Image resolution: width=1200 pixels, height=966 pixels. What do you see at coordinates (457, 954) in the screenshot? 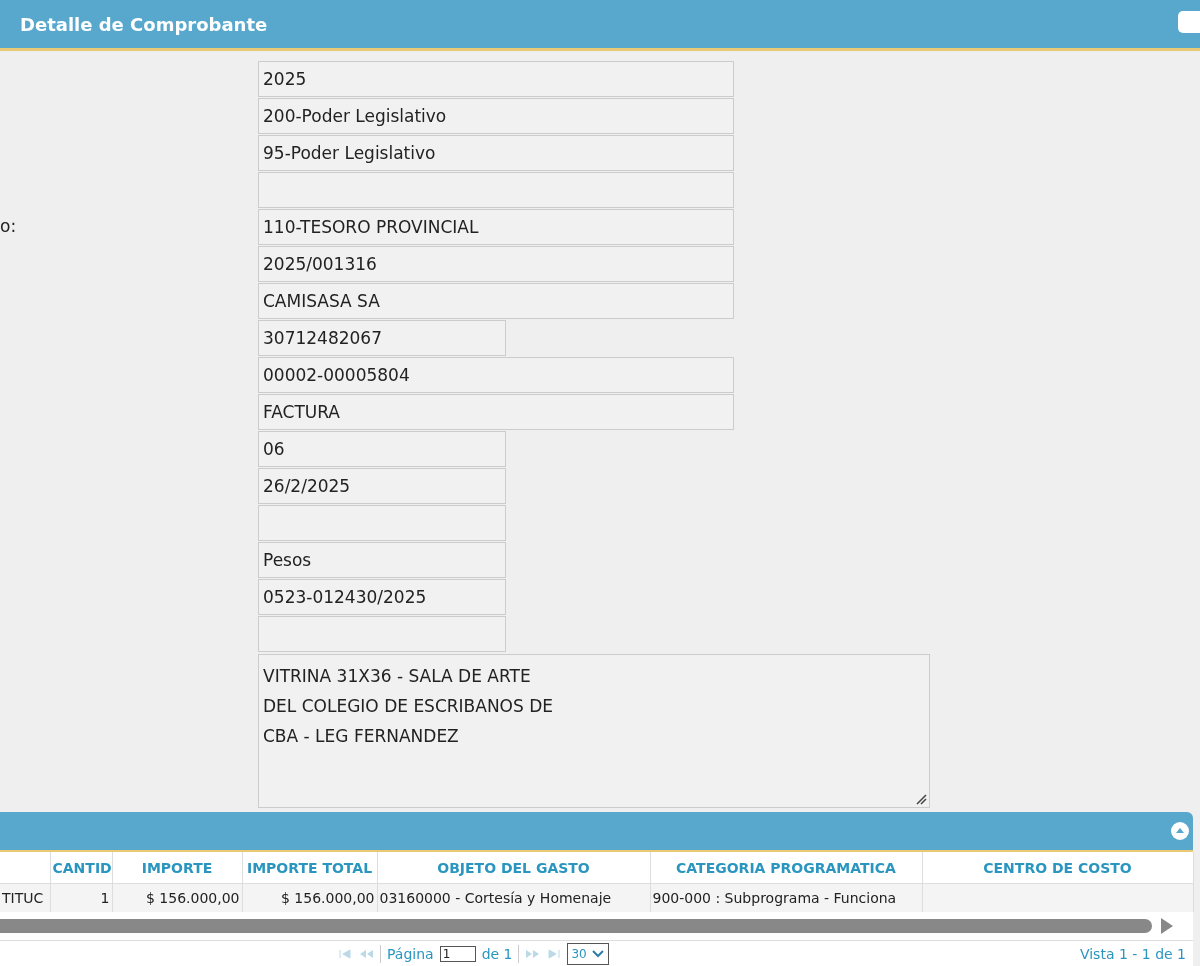
I see `page-input: 1` at bounding box center [457, 954].